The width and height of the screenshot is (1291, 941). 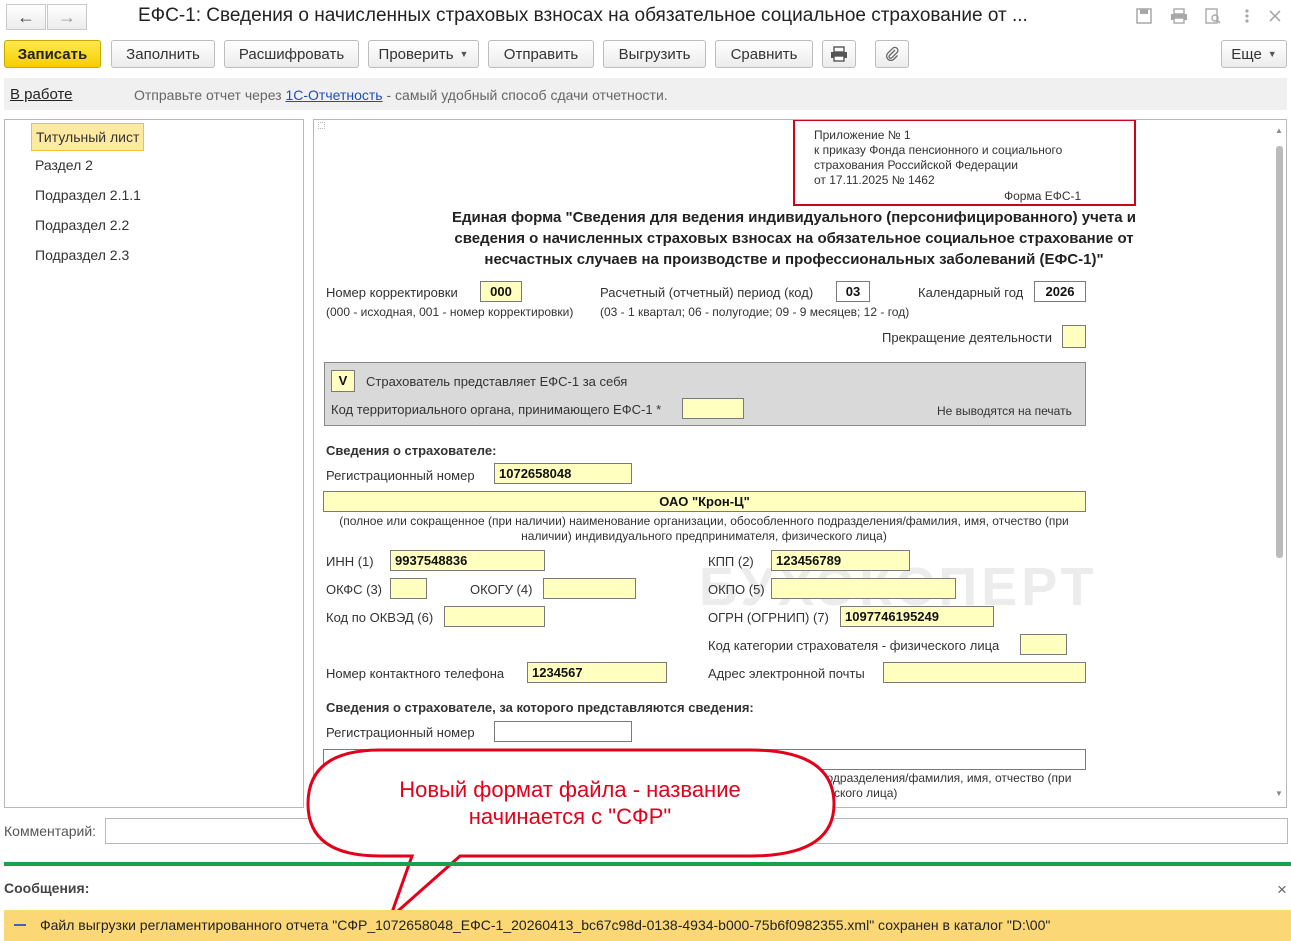 What do you see at coordinates (862, 135) in the screenshot?
I see `appendix-line-1: Приложение № 1` at bounding box center [862, 135].